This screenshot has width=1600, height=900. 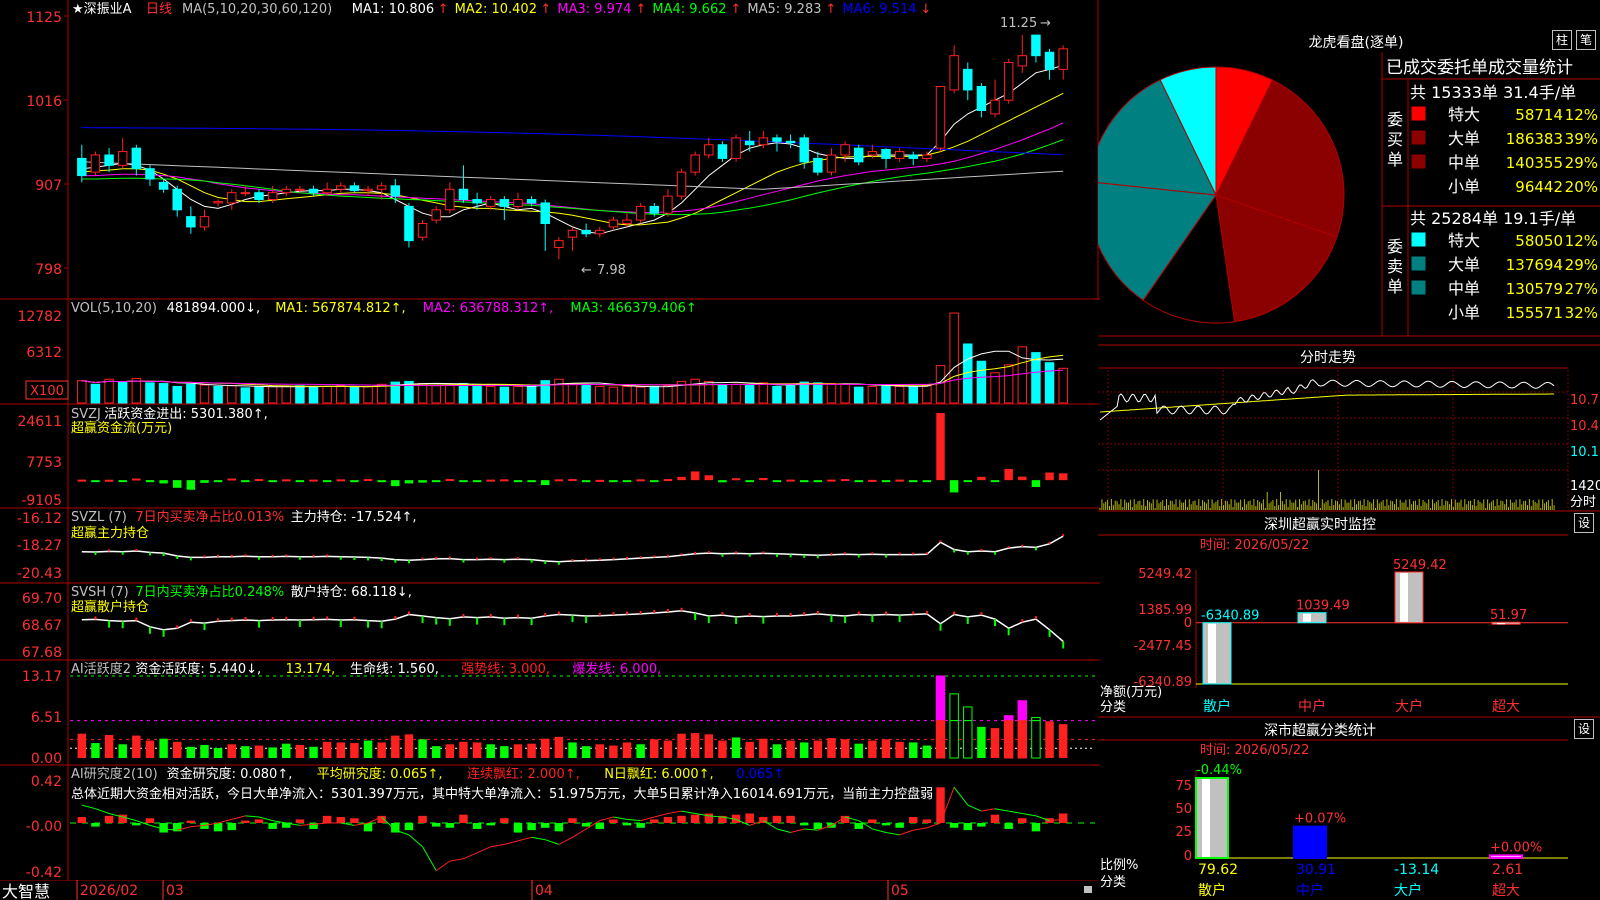 What do you see at coordinates (1327, 444) in the screenshot?
I see `intraday-lines` at bounding box center [1327, 444].